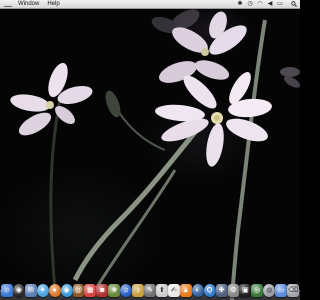 The height and width of the screenshot is (300, 320). What do you see at coordinates (90, 290) in the screenshot?
I see `calendar-icon: ▦` at bounding box center [90, 290].